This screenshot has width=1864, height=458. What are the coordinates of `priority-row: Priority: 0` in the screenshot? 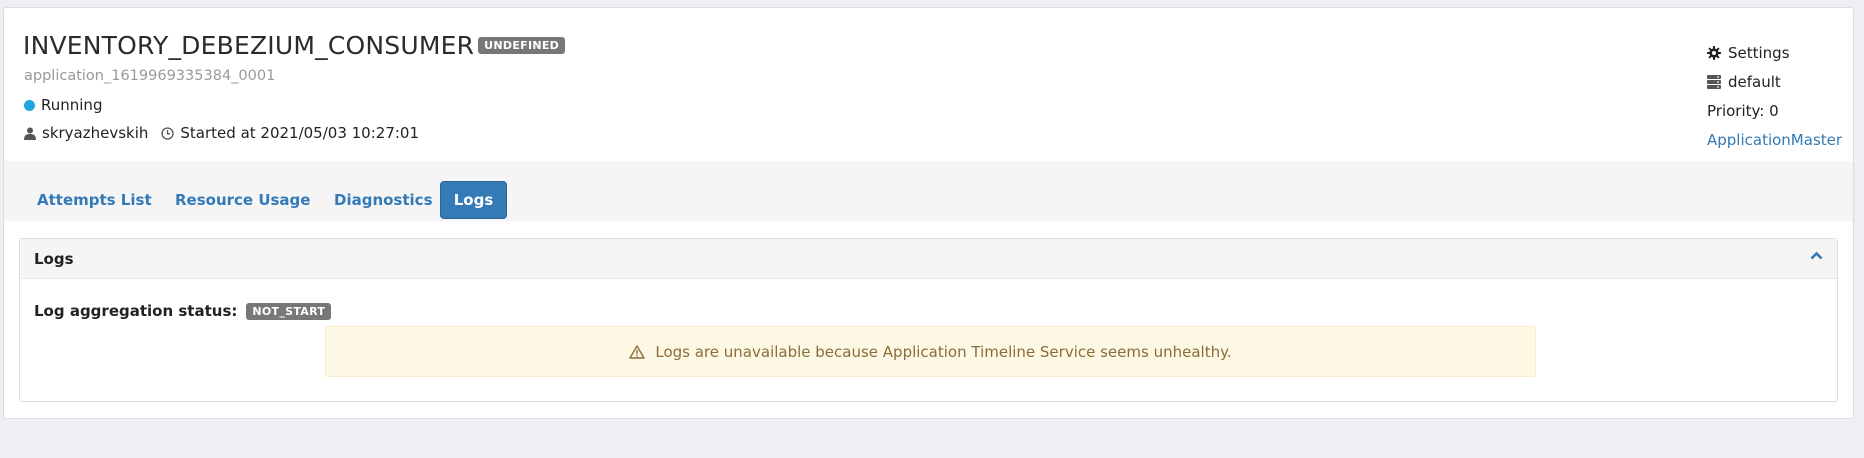 It's located at (1774, 110).